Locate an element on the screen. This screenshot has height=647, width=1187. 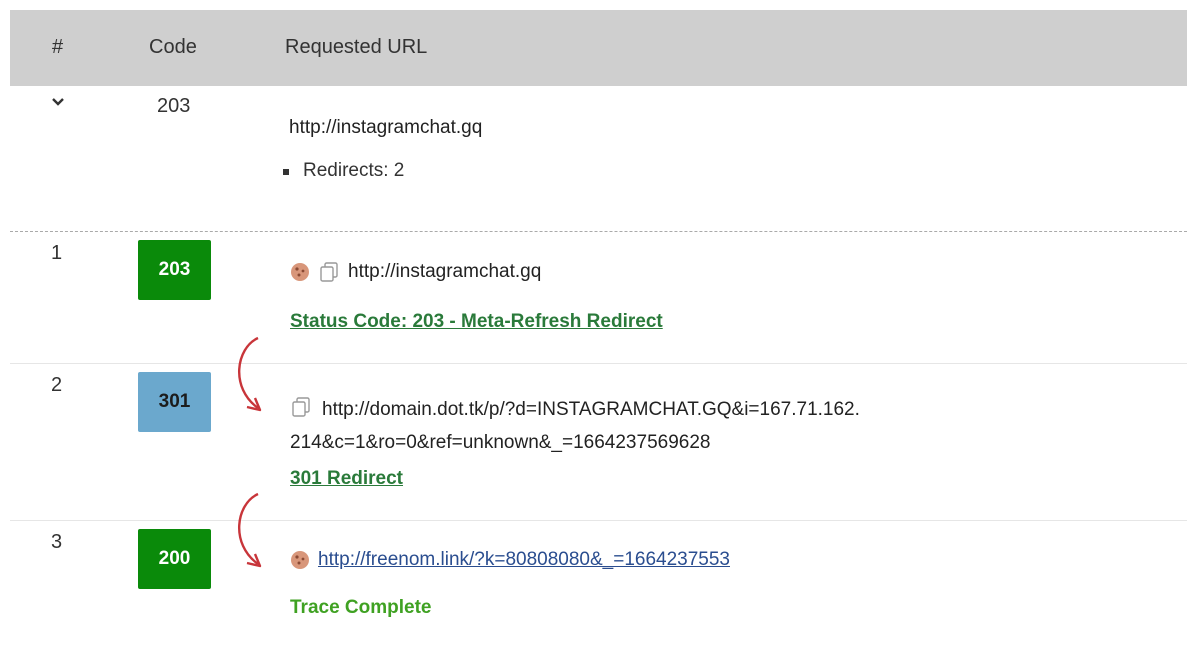
status-badge: 200 is located at coordinates (174, 559).